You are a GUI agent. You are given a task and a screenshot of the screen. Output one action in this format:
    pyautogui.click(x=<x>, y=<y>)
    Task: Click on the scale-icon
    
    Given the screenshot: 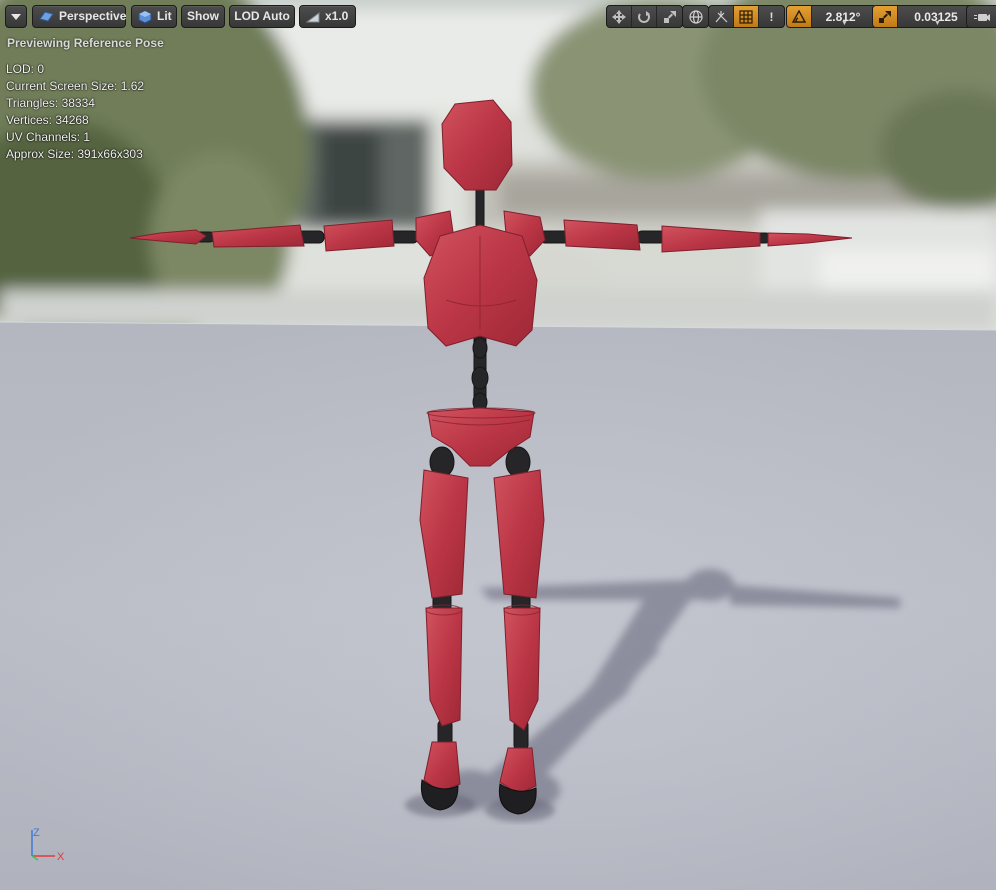 What is the action you would take?
    pyautogui.click(x=669, y=16)
    